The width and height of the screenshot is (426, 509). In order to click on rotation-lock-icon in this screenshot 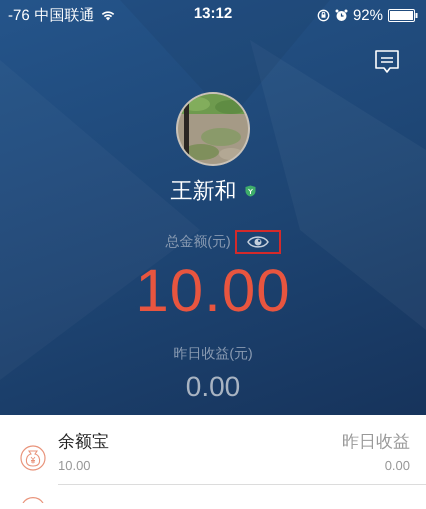, I will do `click(323, 15)`.